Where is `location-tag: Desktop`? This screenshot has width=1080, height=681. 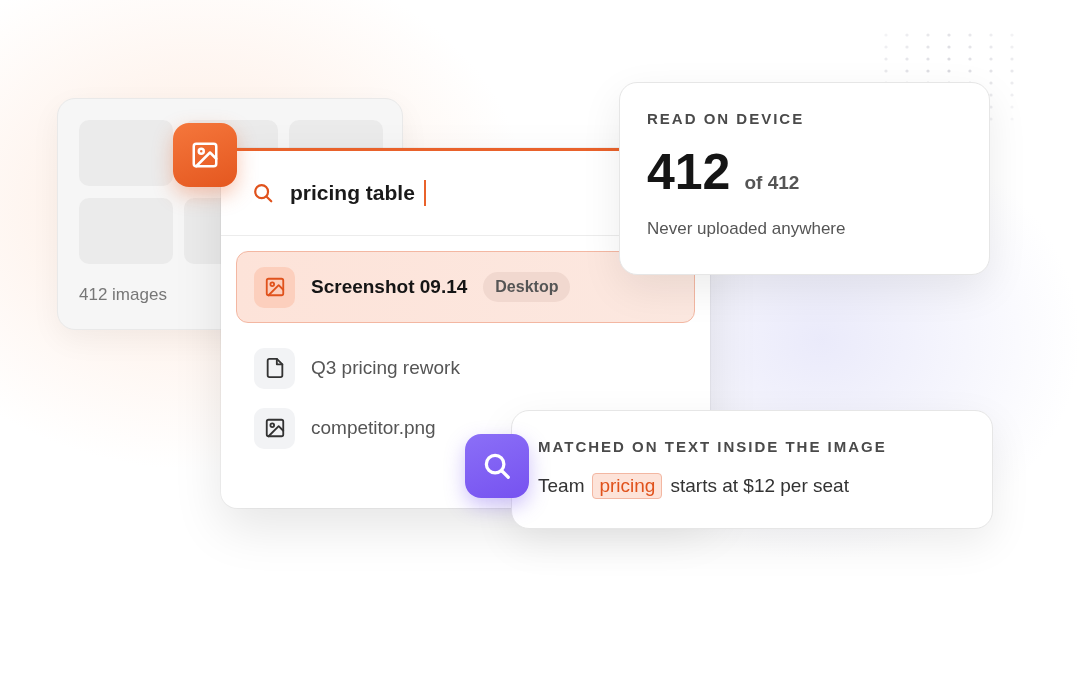 location-tag: Desktop is located at coordinates (527, 287).